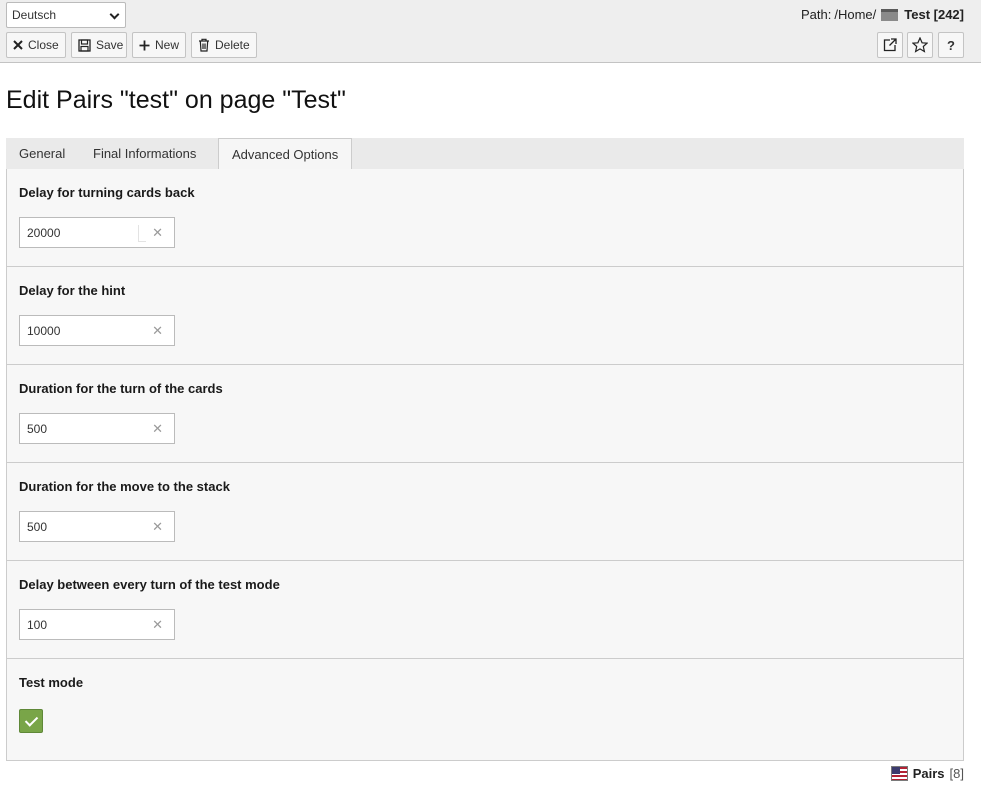  Describe the element at coordinates (44, 331) in the screenshot. I see `input-value: 10000` at that location.